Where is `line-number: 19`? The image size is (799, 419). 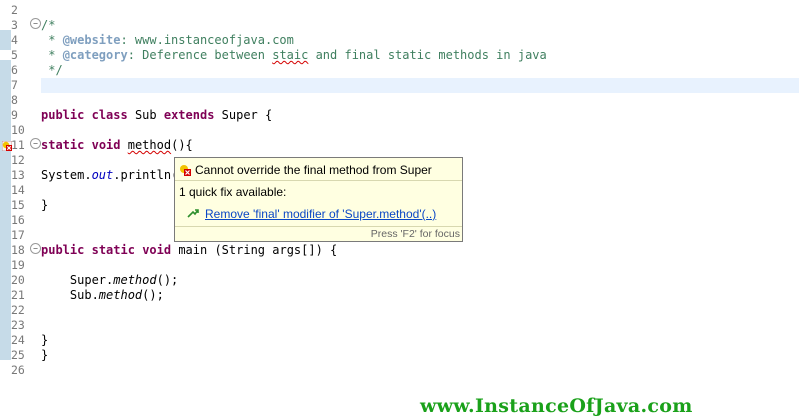 line-number: 19 is located at coordinates (18, 265).